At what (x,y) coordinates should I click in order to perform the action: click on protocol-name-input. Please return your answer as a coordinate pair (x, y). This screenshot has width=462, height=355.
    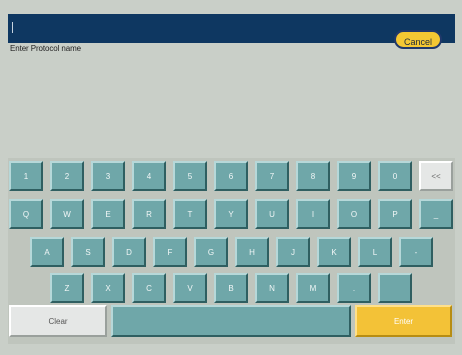
    Looking at the image, I should click on (231, 28).